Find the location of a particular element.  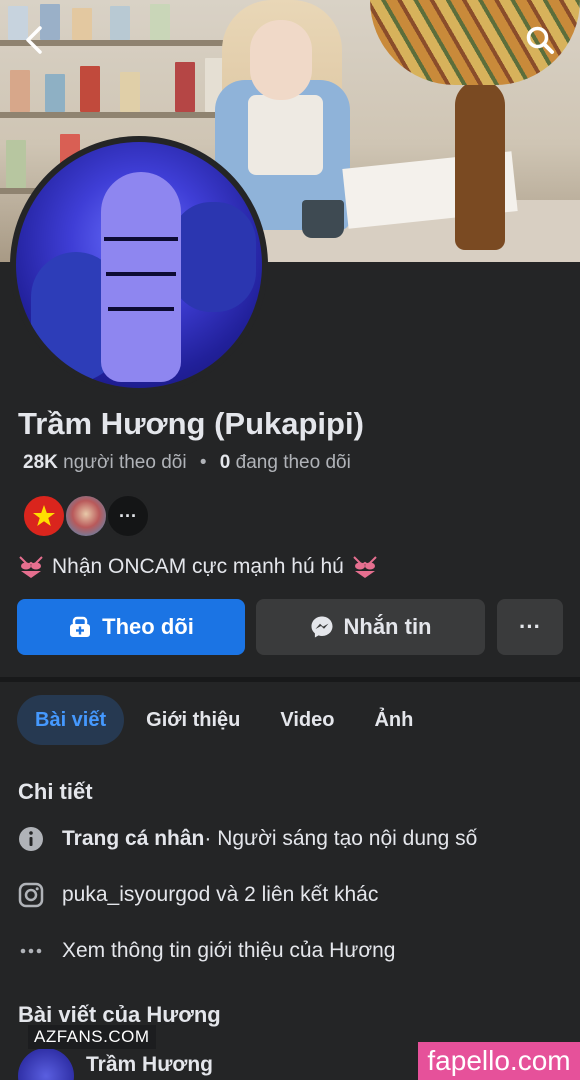

page-type-category: · Người sáng tạo nội dung số is located at coordinates (341, 838).